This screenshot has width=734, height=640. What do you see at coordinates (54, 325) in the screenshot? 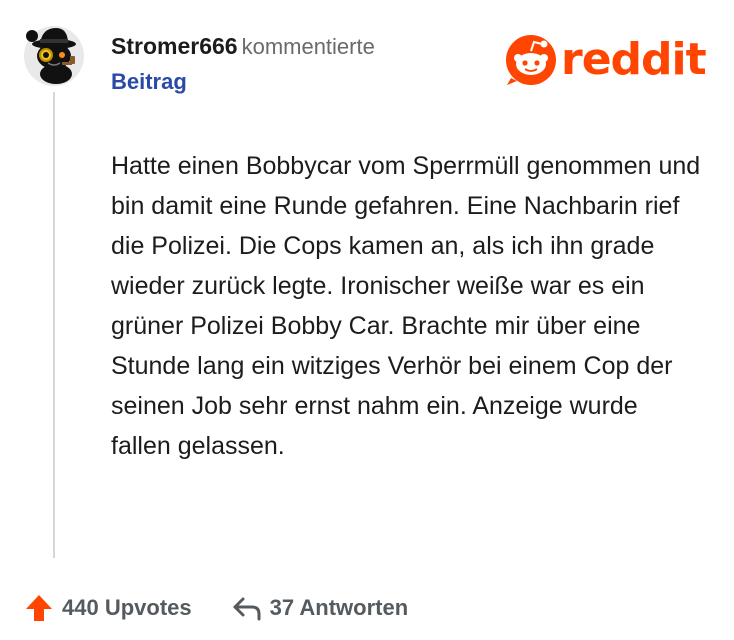
I see `thread-line` at bounding box center [54, 325].